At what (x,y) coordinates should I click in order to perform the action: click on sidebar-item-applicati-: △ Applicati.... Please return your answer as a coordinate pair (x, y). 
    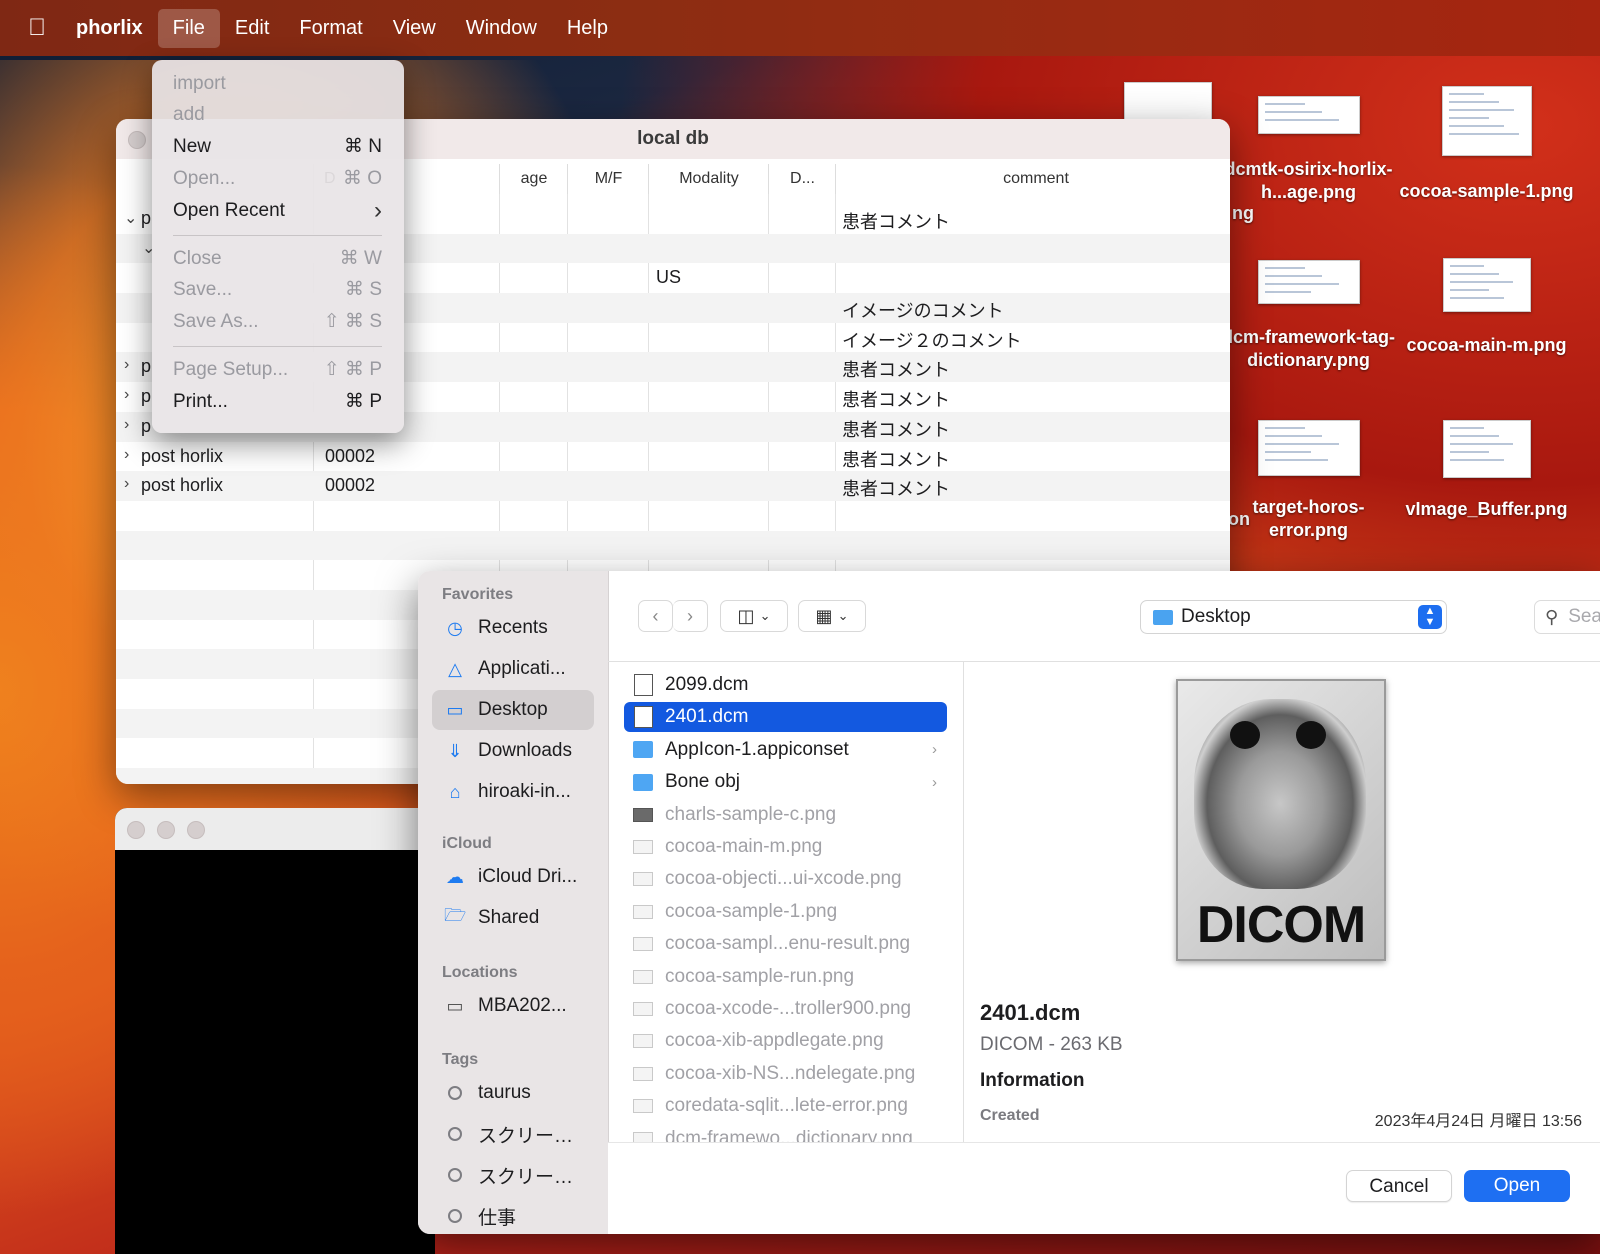
    Looking at the image, I should click on (513, 669).